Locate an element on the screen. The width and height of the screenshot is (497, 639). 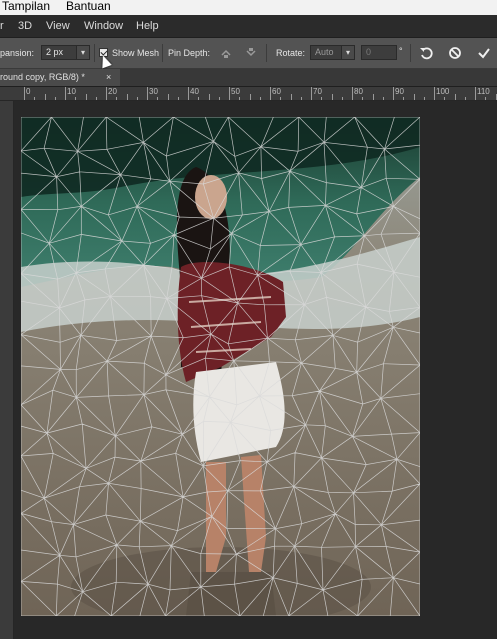
pin-depth-label: Pin Depth: is located at coordinates (189, 53).